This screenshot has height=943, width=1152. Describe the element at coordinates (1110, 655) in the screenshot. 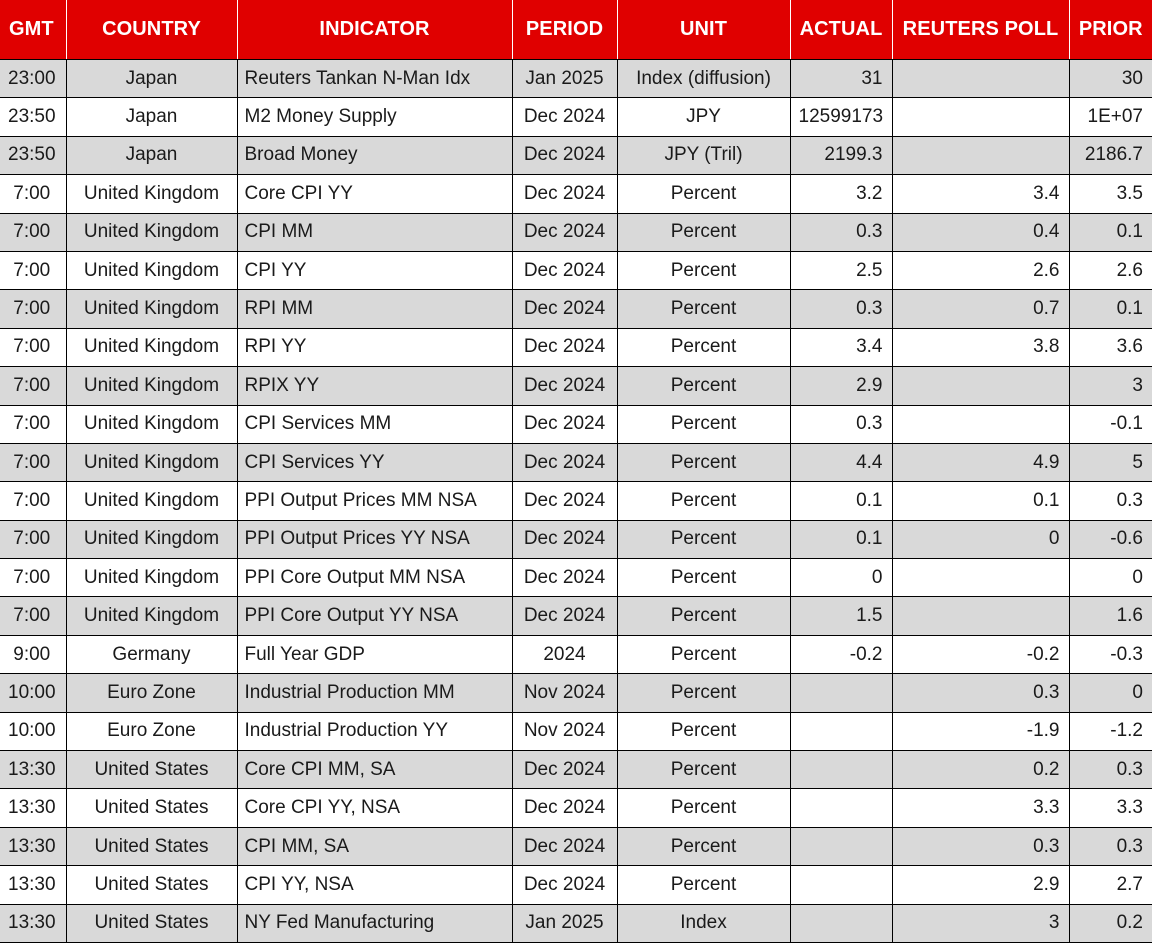

I see `cell-prior: -0.3` at that location.